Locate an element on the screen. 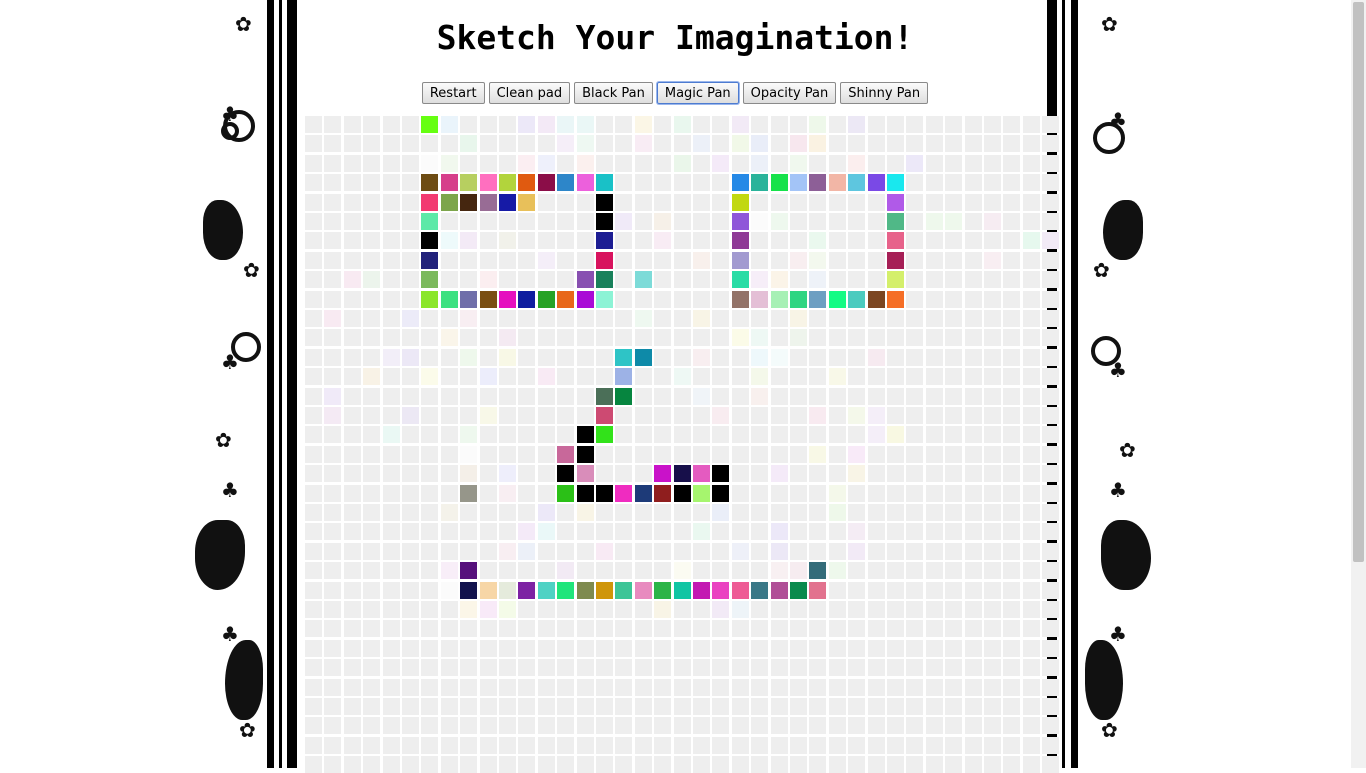 The height and width of the screenshot is (773, 1366). magic-pan-button: Magic Pan is located at coordinates (697, 93).